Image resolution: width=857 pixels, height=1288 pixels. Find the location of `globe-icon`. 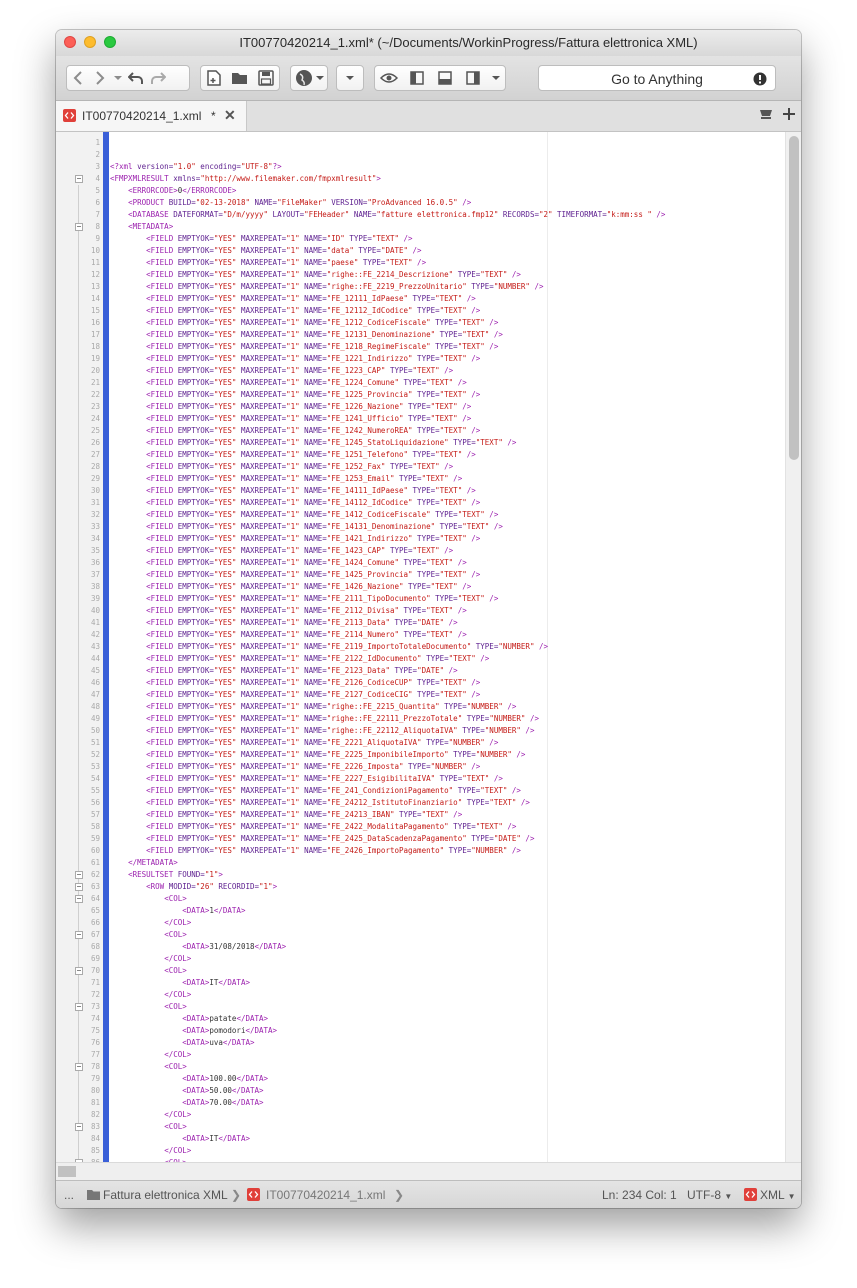

globe-icon is located at coordinates (304, 78).